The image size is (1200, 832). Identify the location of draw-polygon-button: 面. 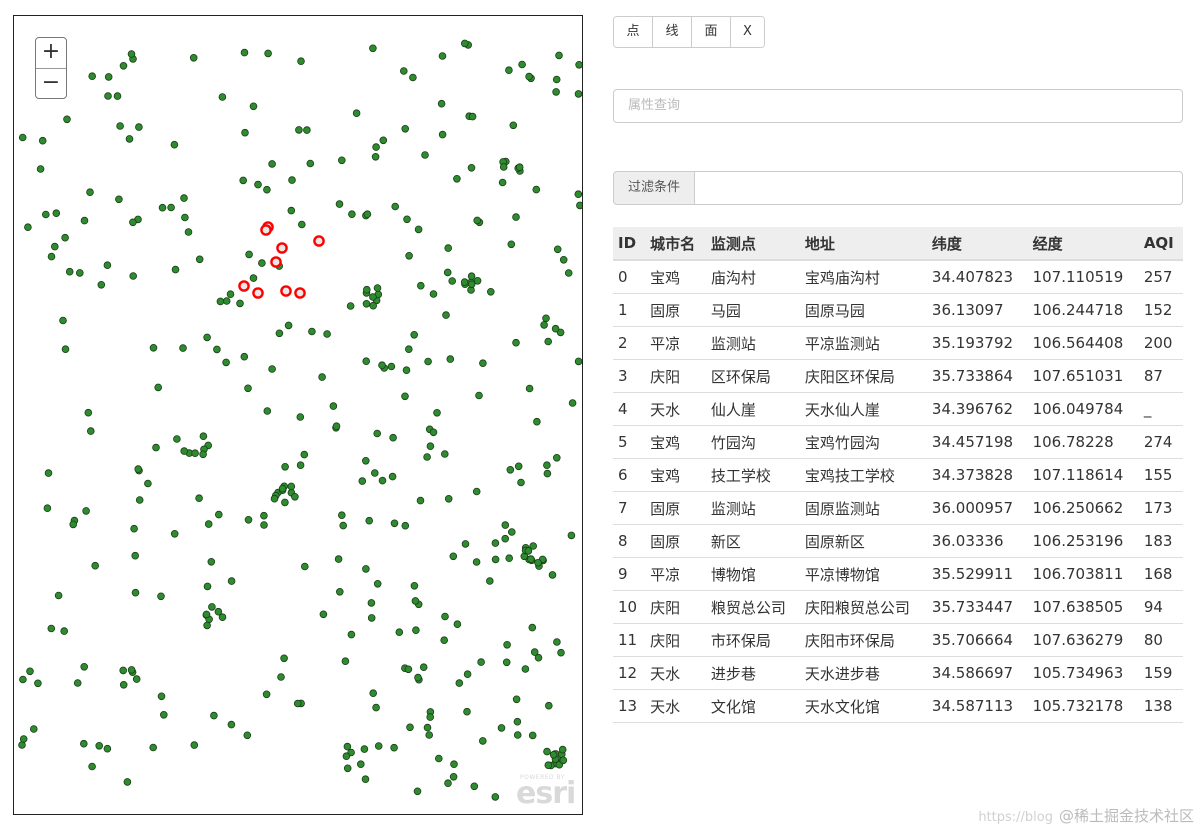
(711, 32).